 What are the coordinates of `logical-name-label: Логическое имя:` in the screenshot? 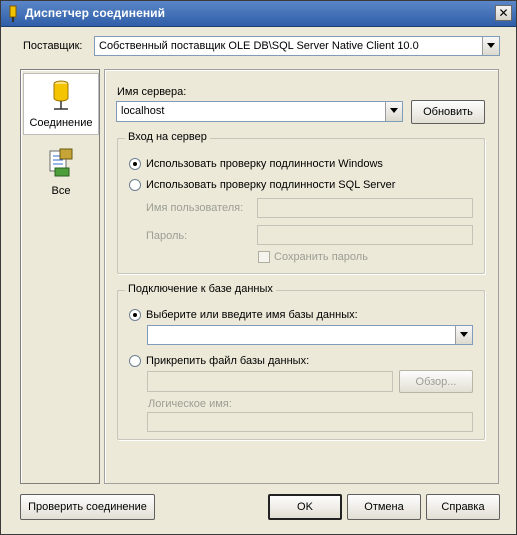 It's located at (190, 404).